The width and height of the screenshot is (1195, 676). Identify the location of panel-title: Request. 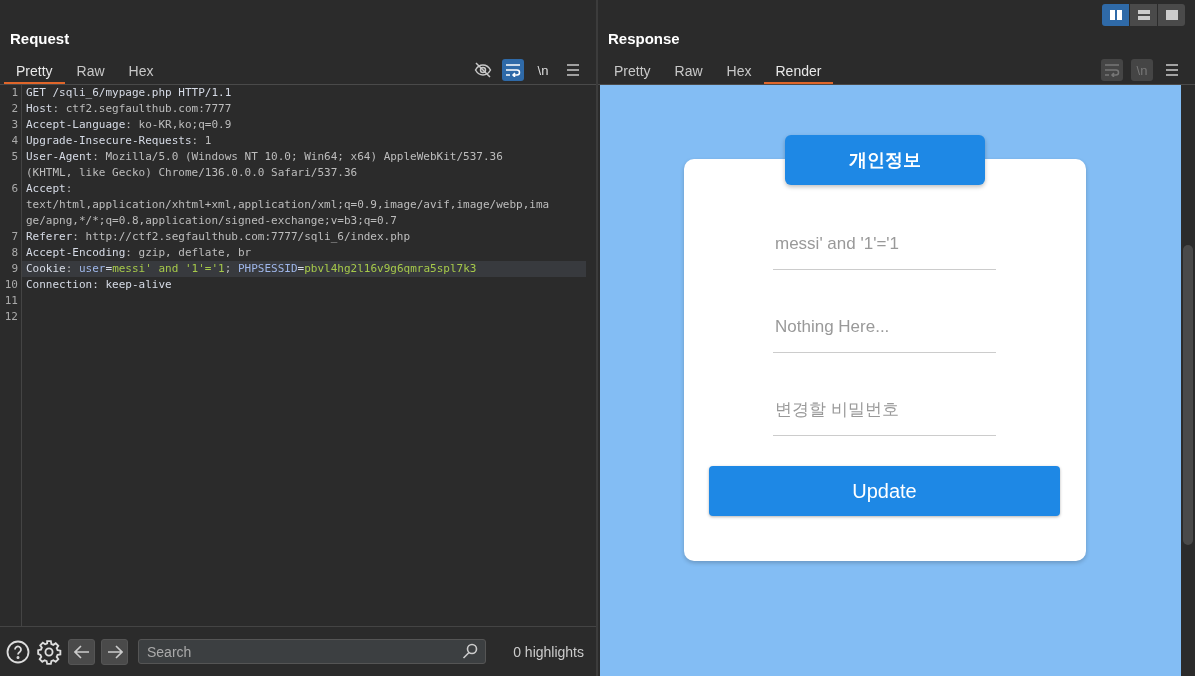
(40, 39).